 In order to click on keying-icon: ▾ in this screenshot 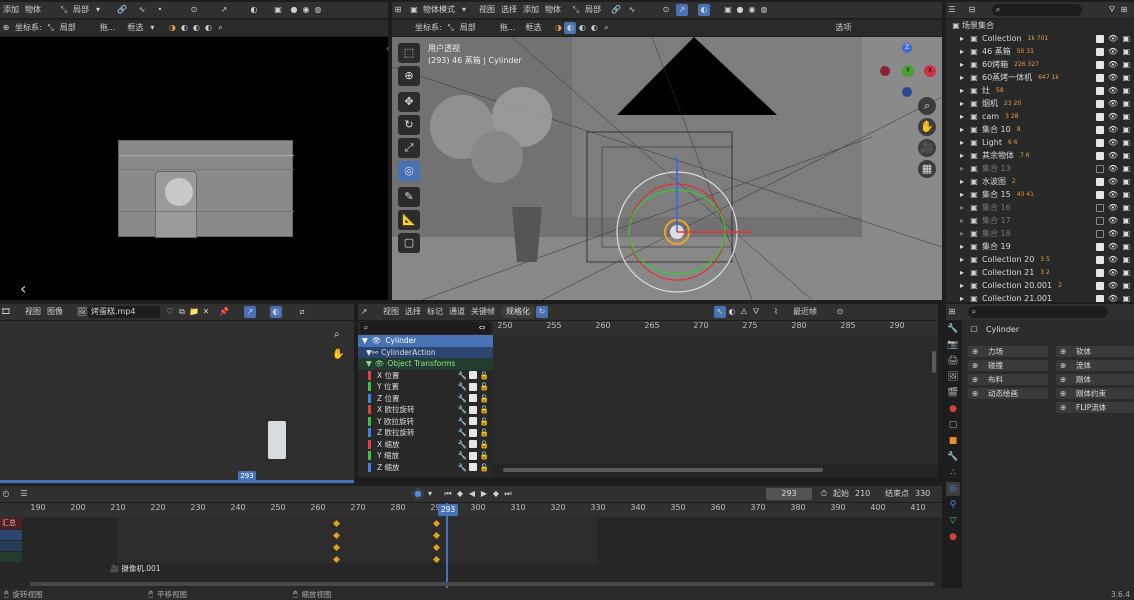, I will do `click(430, 494)`.